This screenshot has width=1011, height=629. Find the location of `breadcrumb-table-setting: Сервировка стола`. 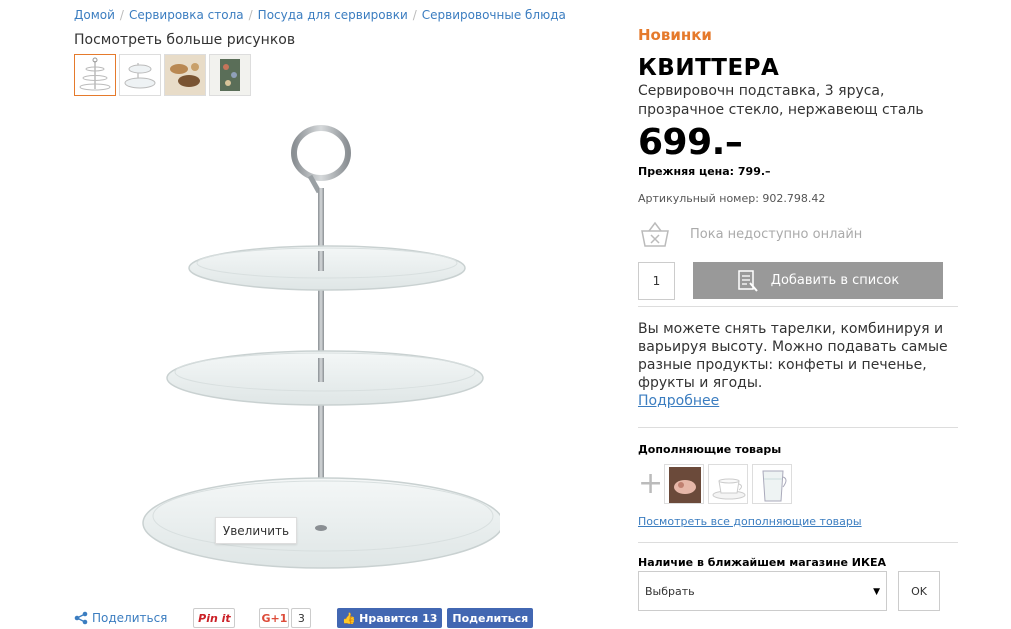

breadcrumb-table-setting: Сервировка стола is located at coordinates (186, 15).